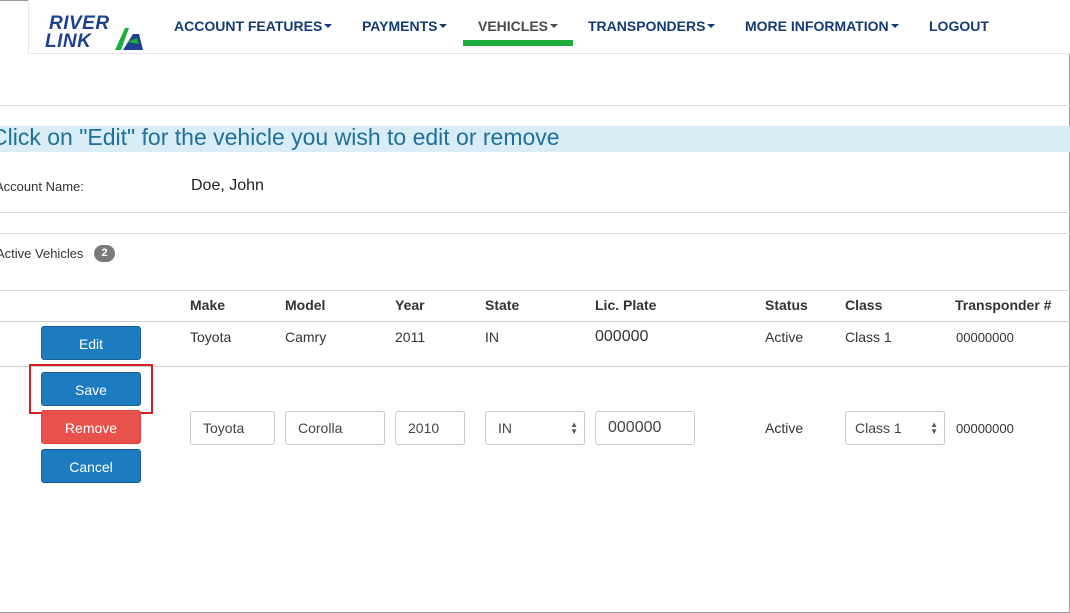 The height and width of the screenshot is (613, 1070). What do you see at coordinates (502, 305) in the screenshot?
I see `col-header-state: State` at bounding box center [502, 305].